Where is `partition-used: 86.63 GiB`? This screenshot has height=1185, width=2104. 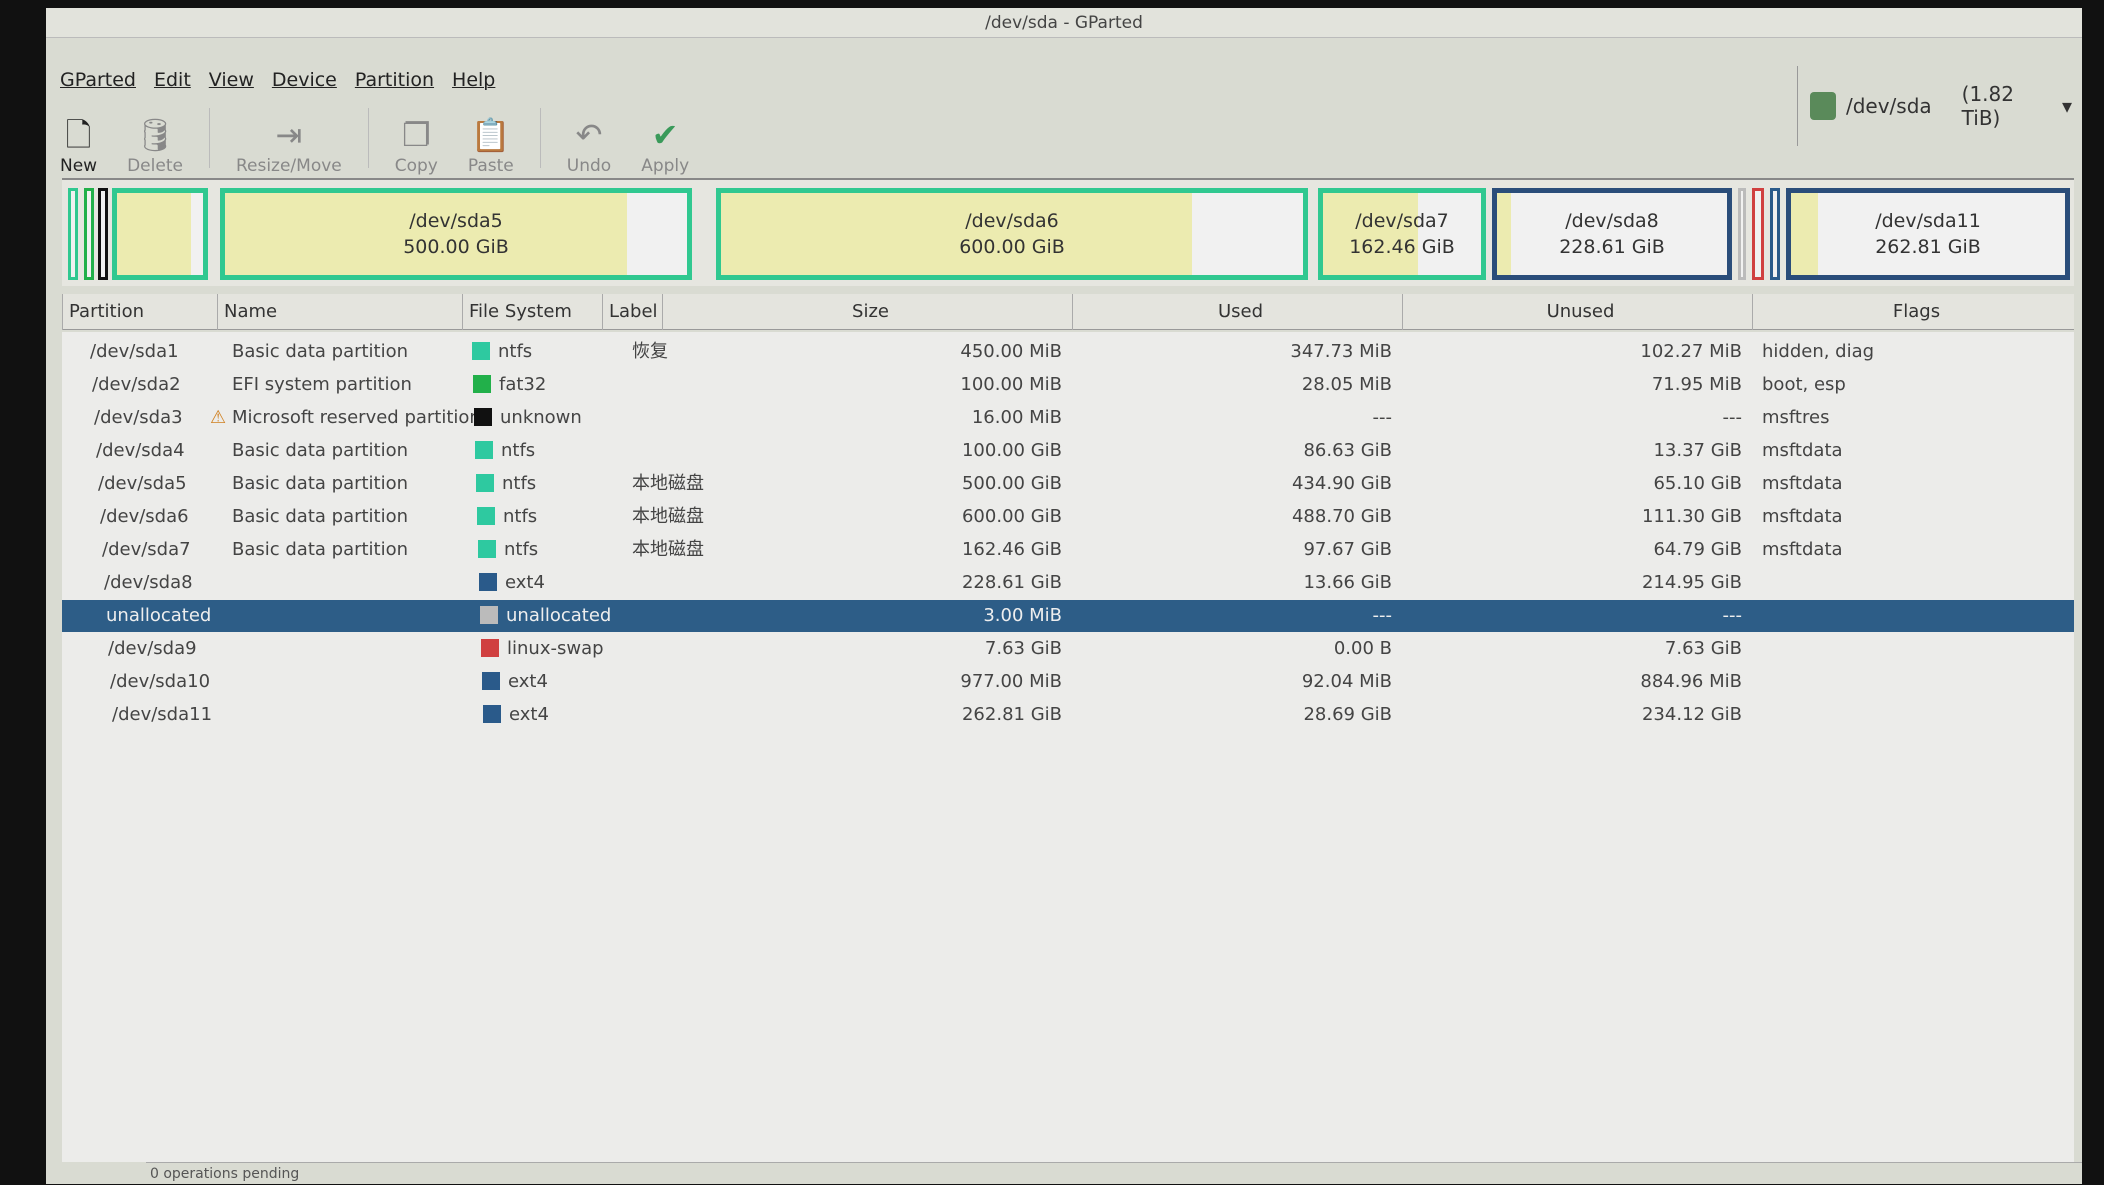
partition-used: 86.63 GiB is located at coordinates (1347, 450).